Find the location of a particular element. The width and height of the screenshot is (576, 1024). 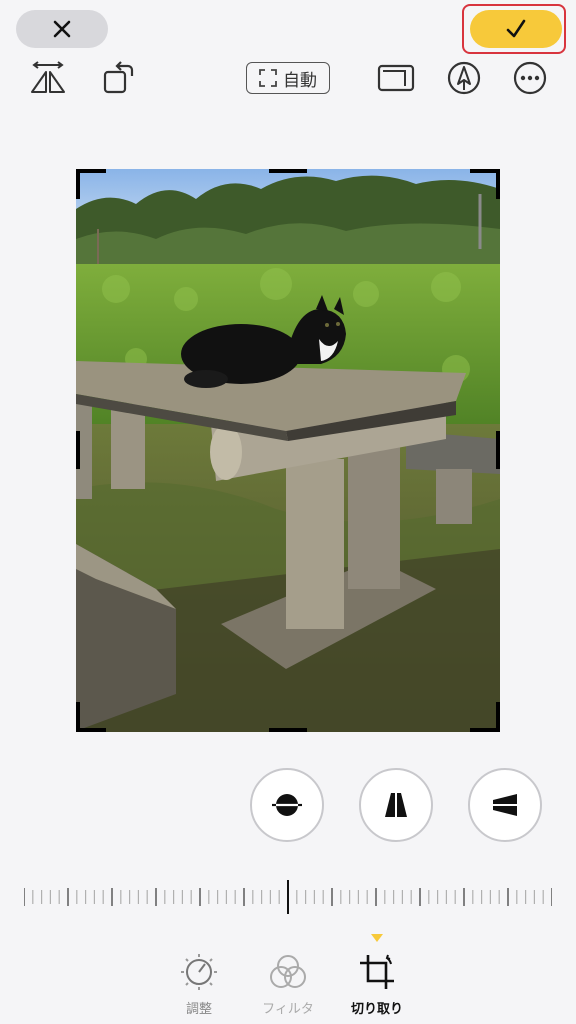

checkmark-icon is located at coordinates (516, 28).